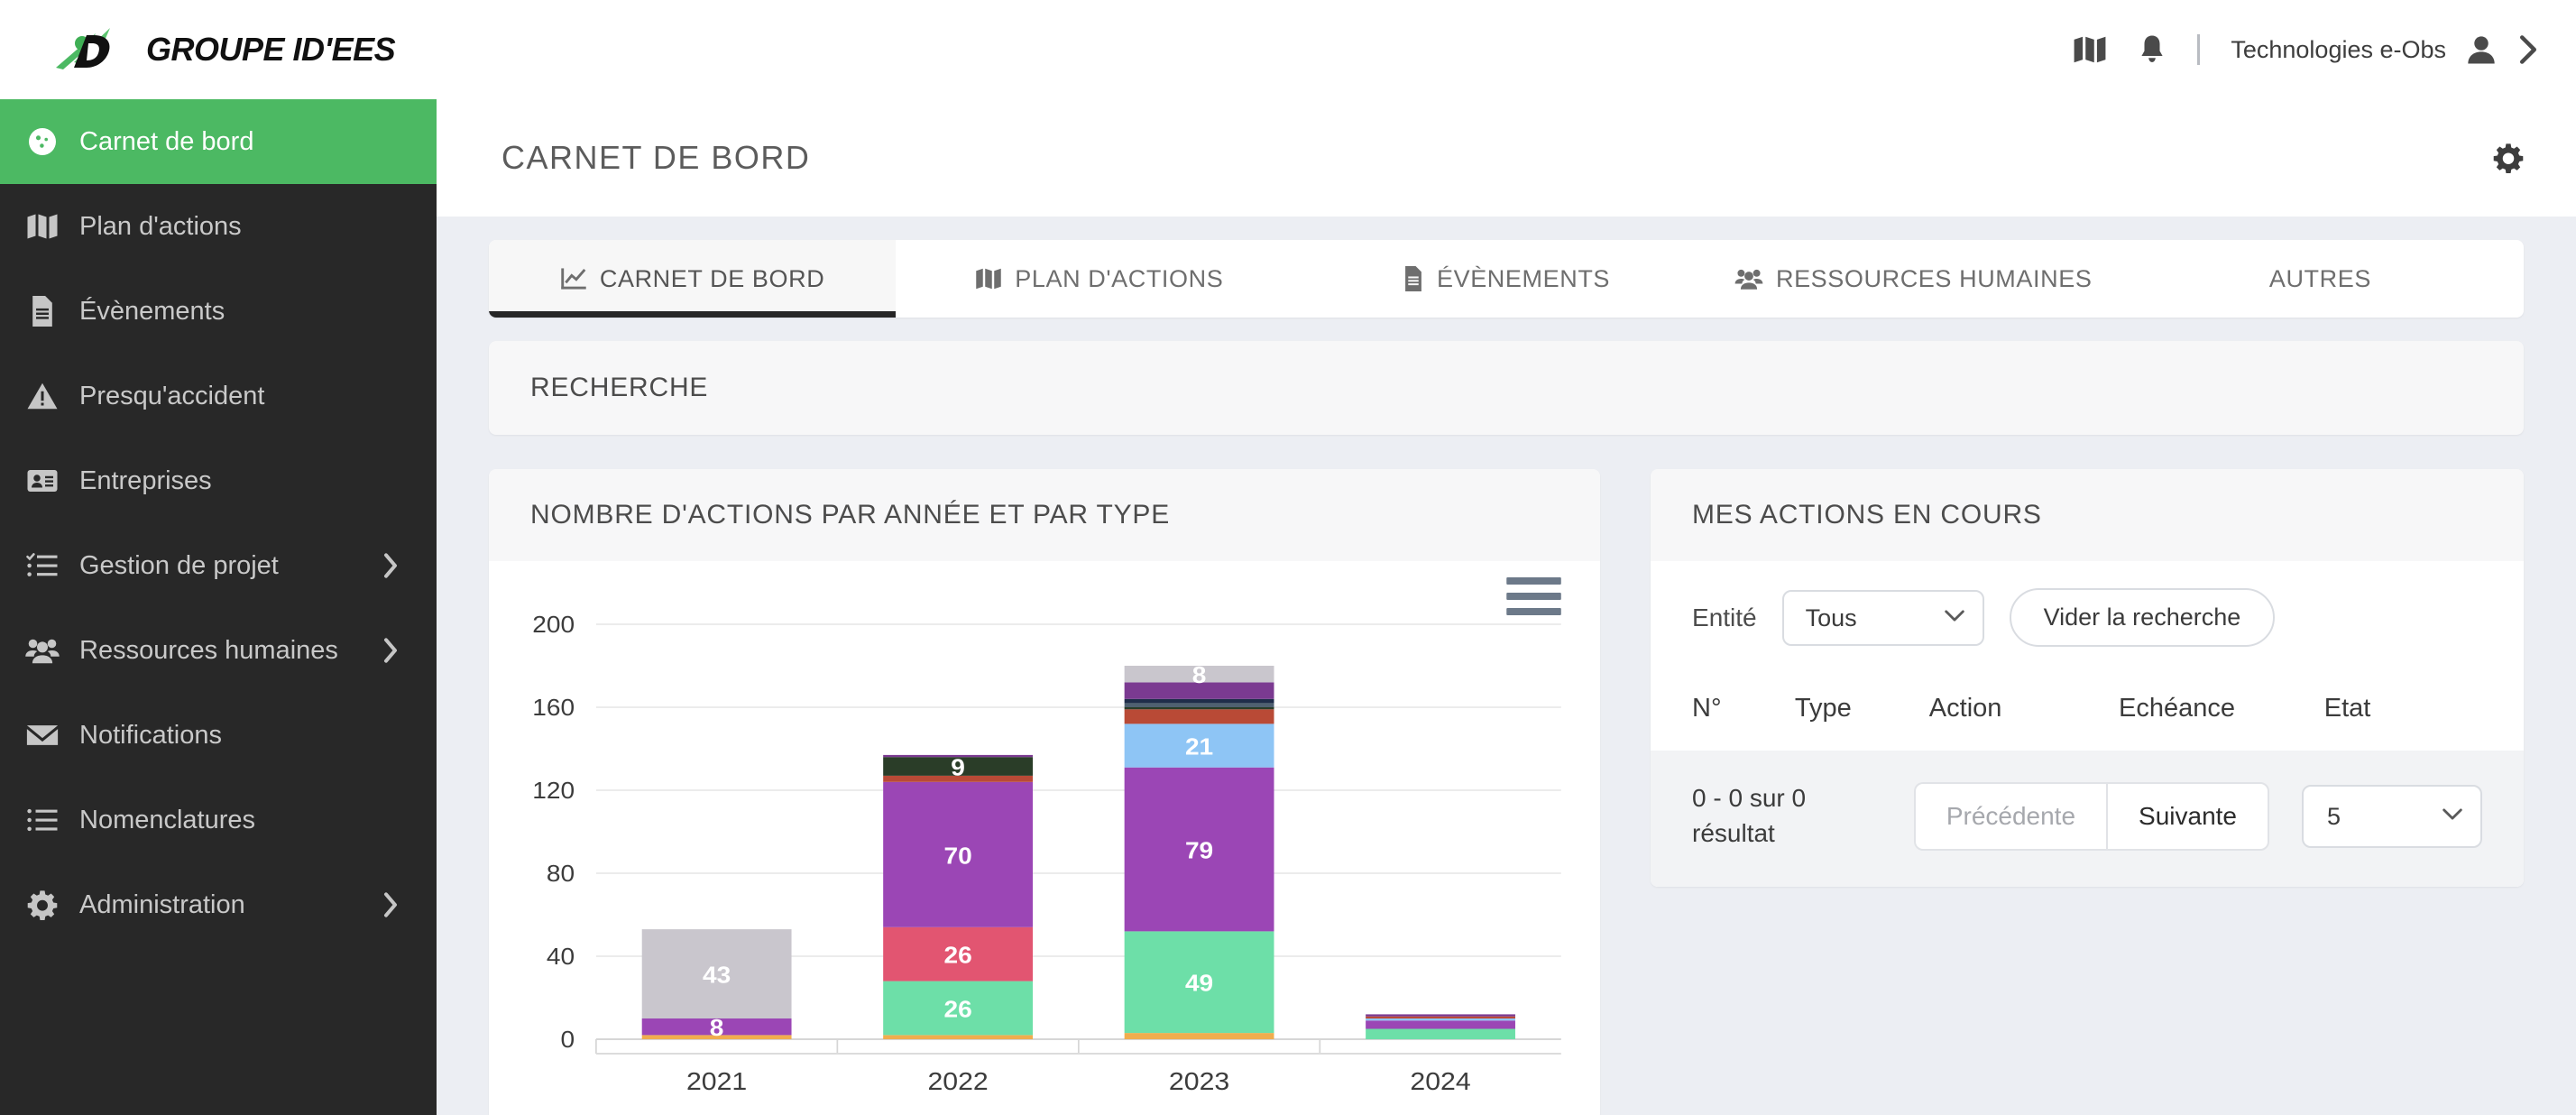  I want to click on entity-label: Entité, so click(1724, 617).